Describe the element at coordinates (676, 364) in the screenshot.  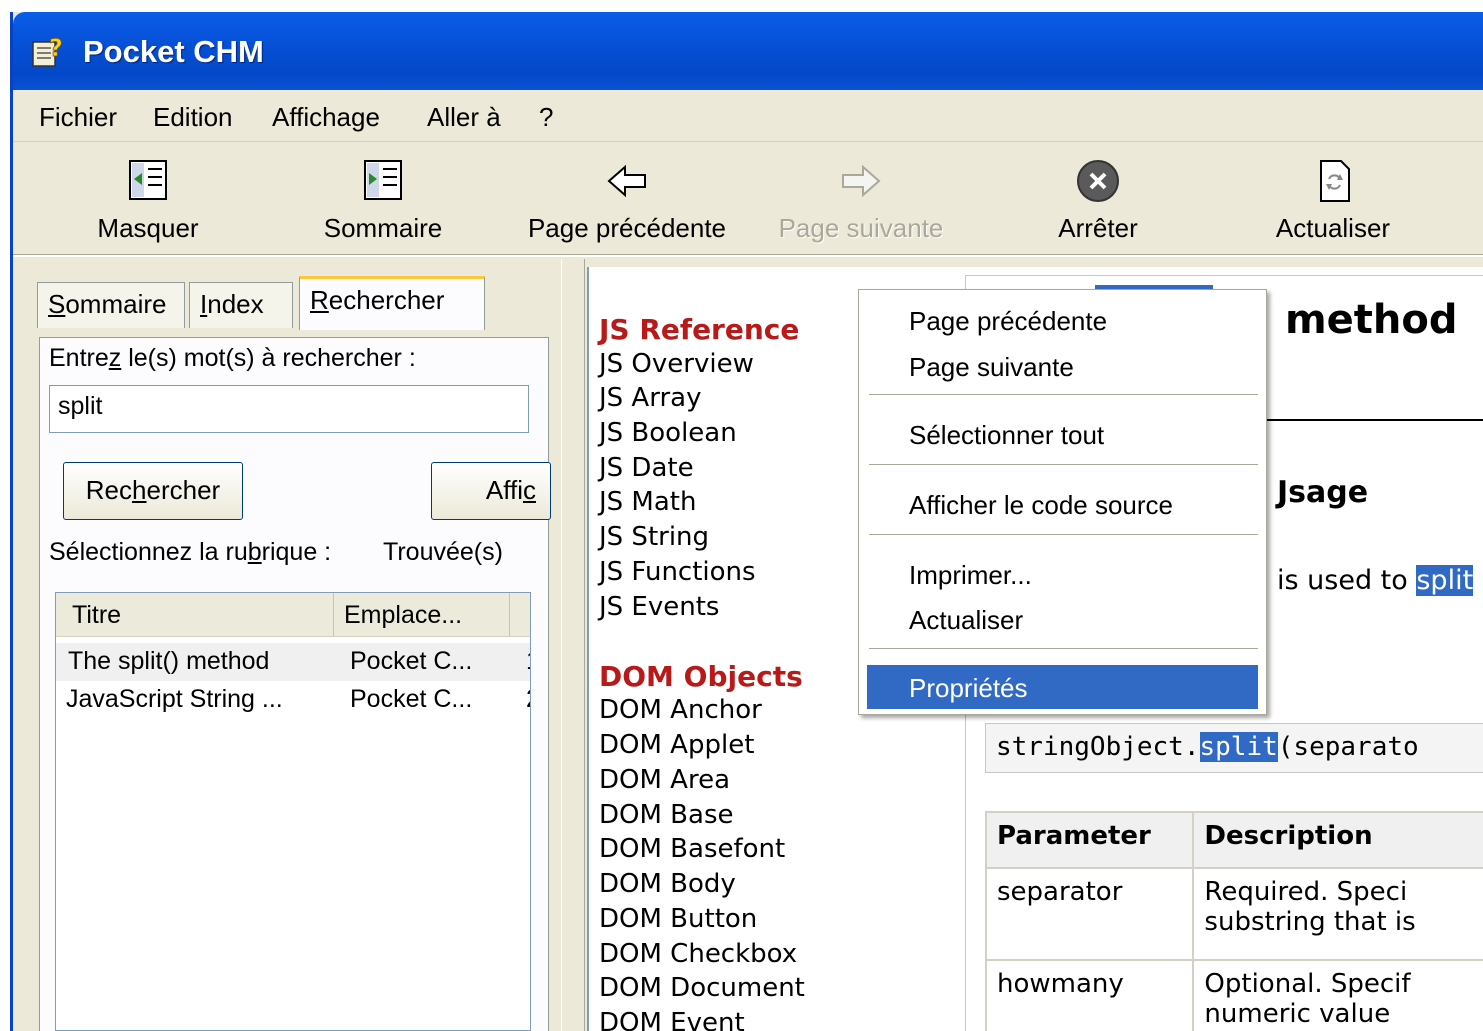
I see `nav-link: JS Overview` at that location.